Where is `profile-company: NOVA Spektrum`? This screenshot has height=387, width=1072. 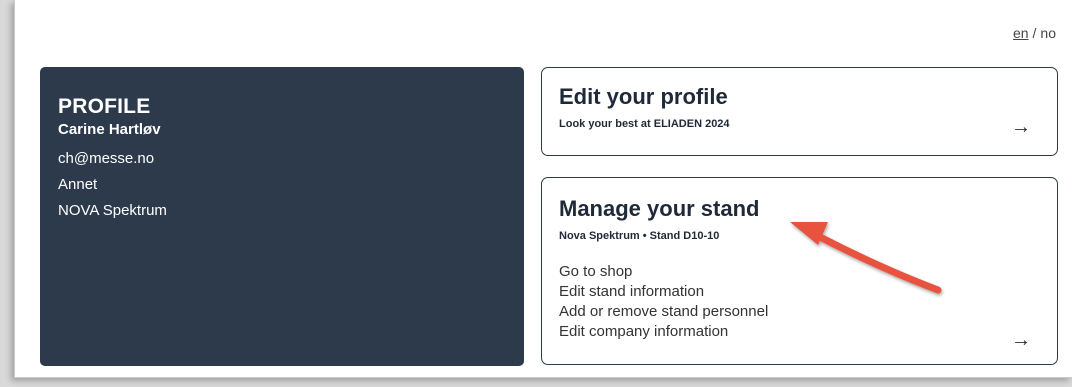
profile-company: NOVA Spektrum is located at coordinates (112, 210).